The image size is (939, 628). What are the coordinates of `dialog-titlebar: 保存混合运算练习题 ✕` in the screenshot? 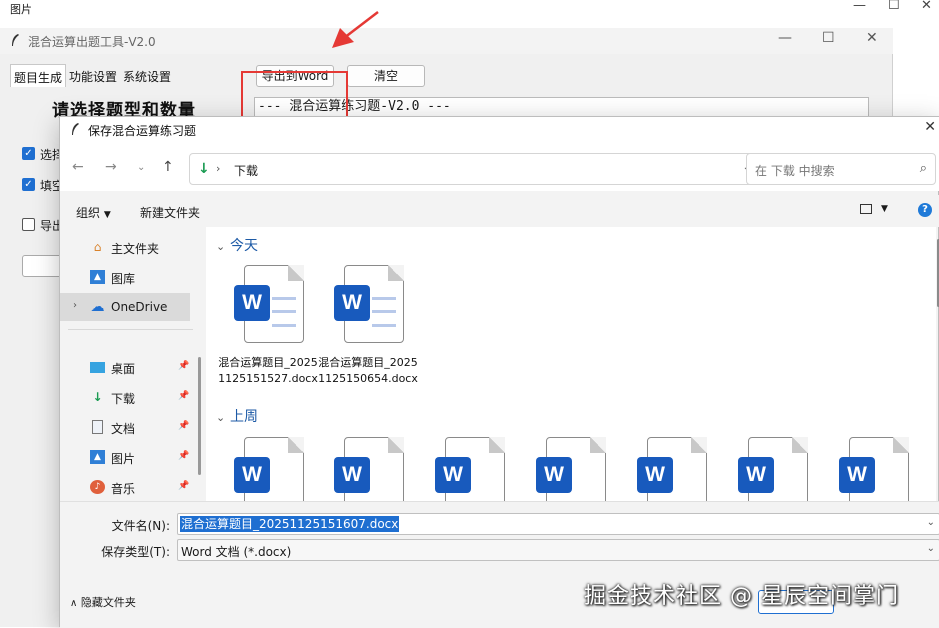 It's located at (499, 130).